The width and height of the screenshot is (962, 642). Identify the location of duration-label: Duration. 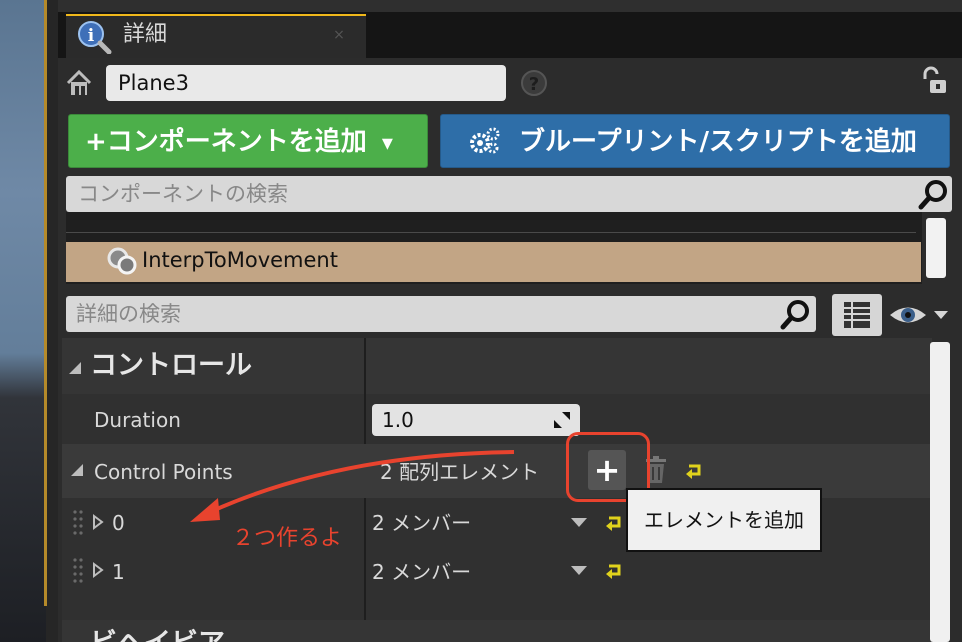
(137, 420).